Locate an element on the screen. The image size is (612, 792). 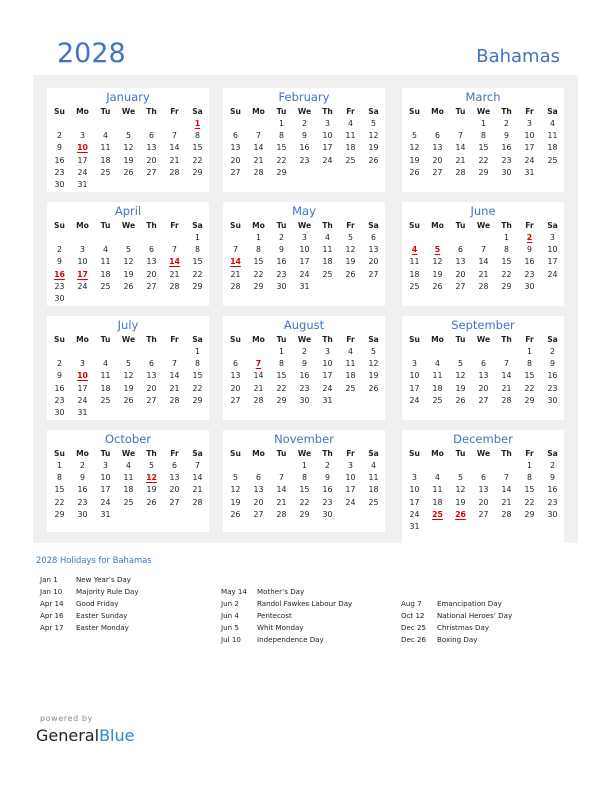
month-name: October is located at coordinates (128, 439).